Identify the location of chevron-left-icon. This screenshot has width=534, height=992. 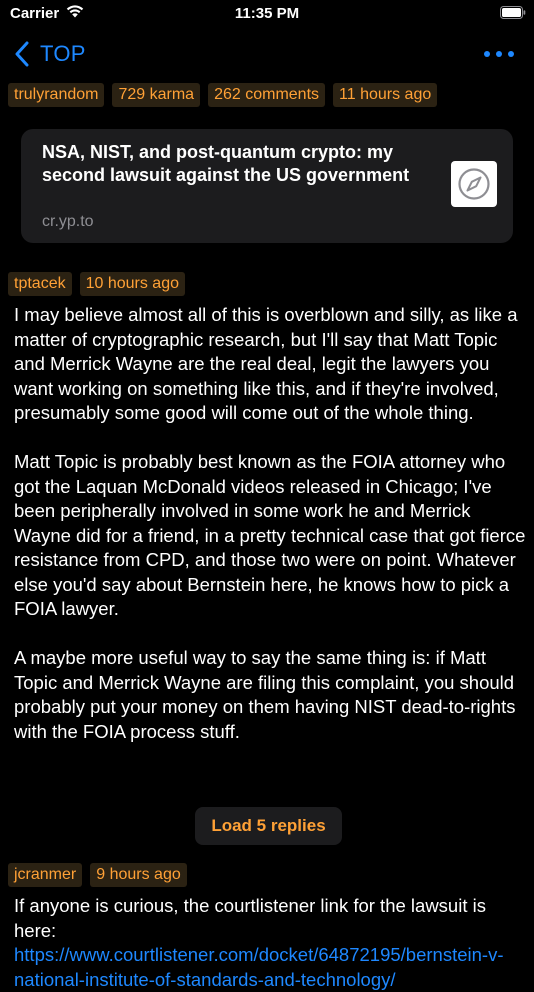
(22, 54).